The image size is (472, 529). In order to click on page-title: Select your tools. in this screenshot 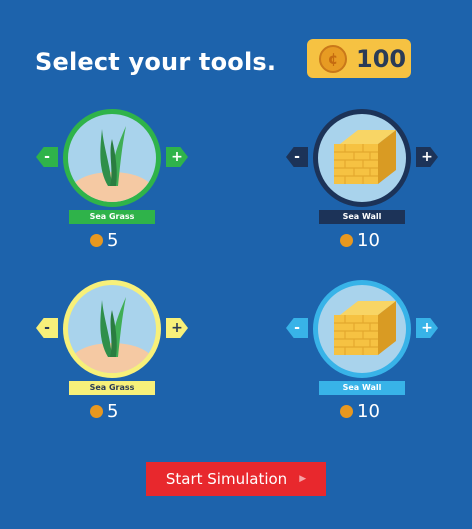, I will do `click(156, 62)`.